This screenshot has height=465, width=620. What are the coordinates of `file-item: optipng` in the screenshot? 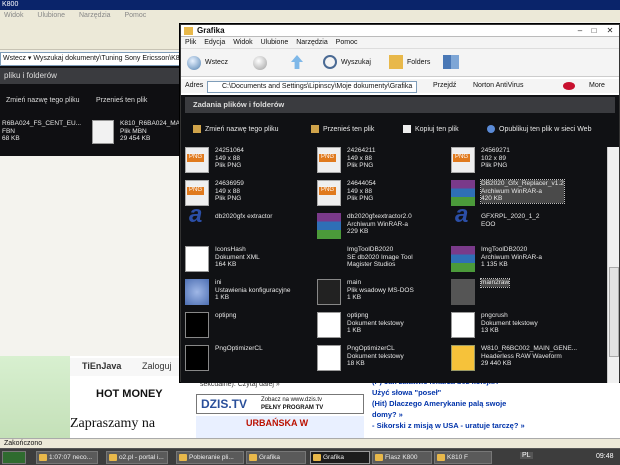 It's located at (250, 326).